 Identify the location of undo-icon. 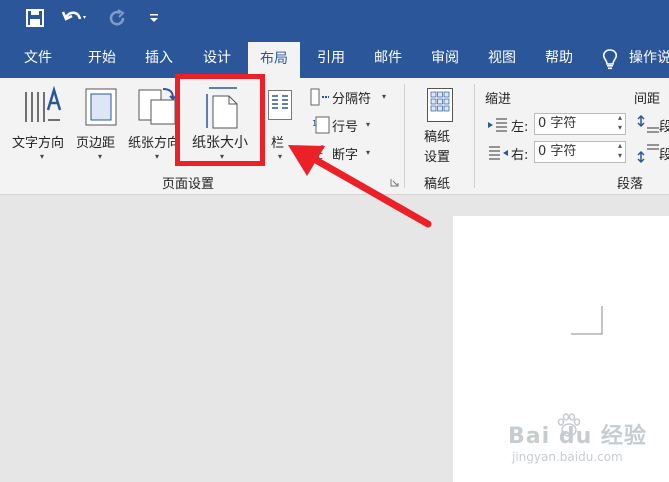
(75, 18).